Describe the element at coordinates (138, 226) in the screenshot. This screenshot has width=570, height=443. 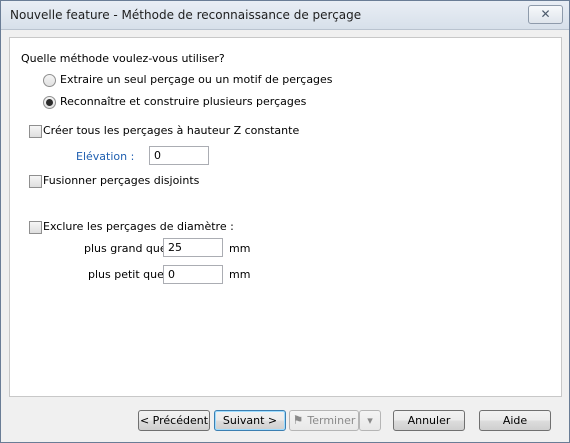
I see `exclude-label: Exclure les perçages de diamètre :` at that location.